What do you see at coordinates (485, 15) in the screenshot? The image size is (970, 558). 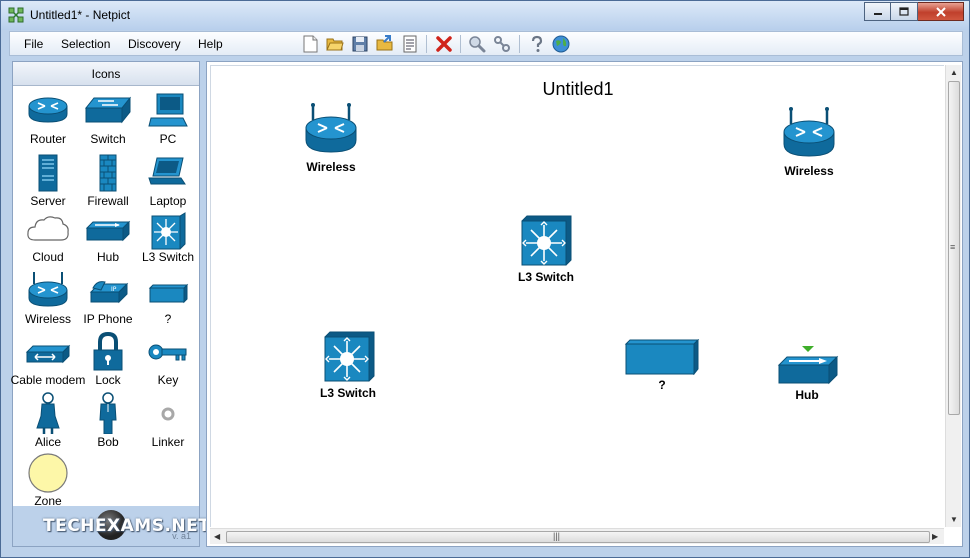 I see `title-bar: Untitled1* - Netpict` at bounding box center [485, 15].